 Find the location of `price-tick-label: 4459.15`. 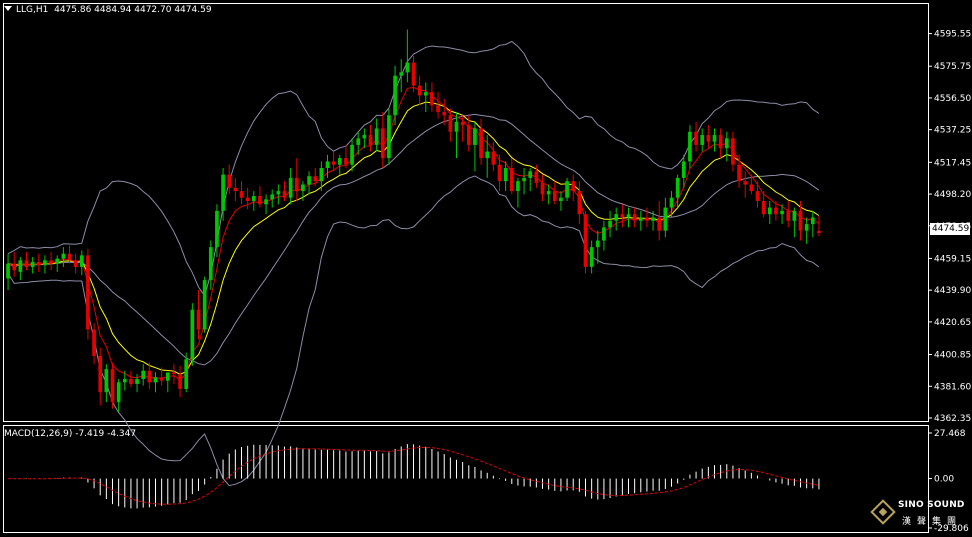

price-tick-label: 4459.15 is located at coordinates (952, 259).